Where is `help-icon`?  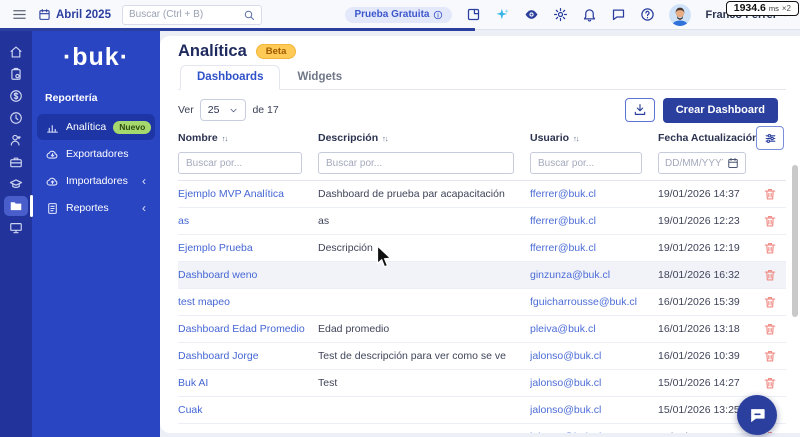
help-icon is located at coordinates (647, 14).